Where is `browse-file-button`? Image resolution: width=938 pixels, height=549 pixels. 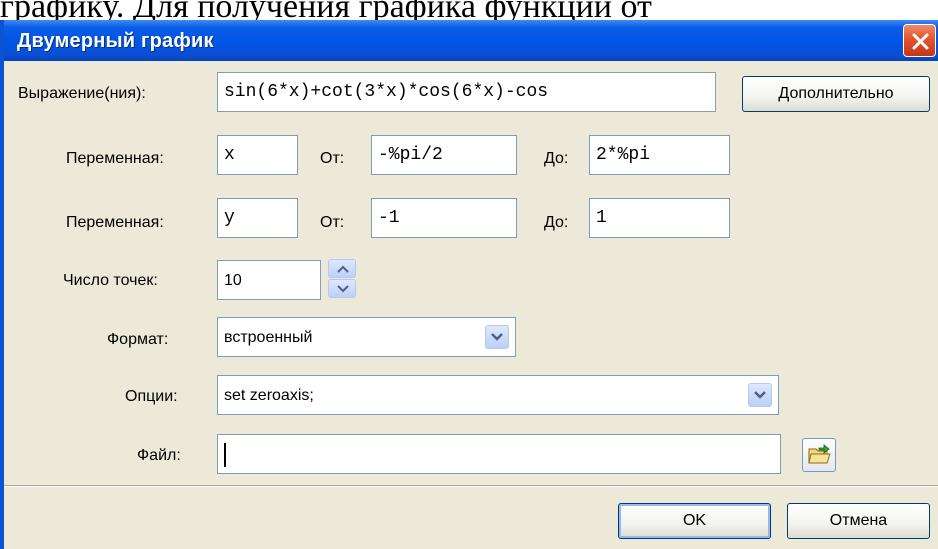
browse-file-button is located at coordinates (819, 455).